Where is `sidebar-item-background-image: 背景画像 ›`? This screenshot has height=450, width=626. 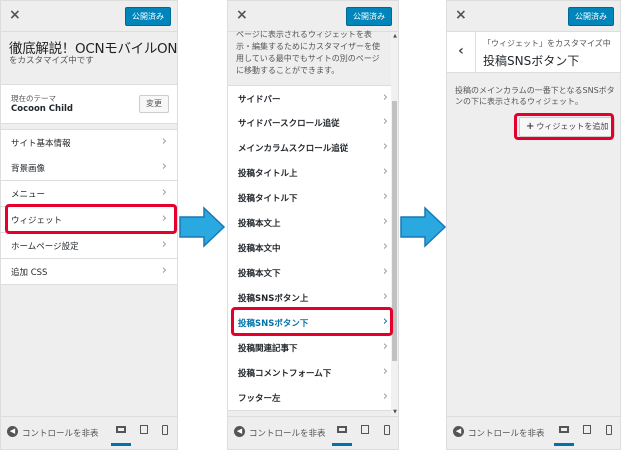
sidebar-item-background-image: 背景画像 › is located at coordinates (89, 168).